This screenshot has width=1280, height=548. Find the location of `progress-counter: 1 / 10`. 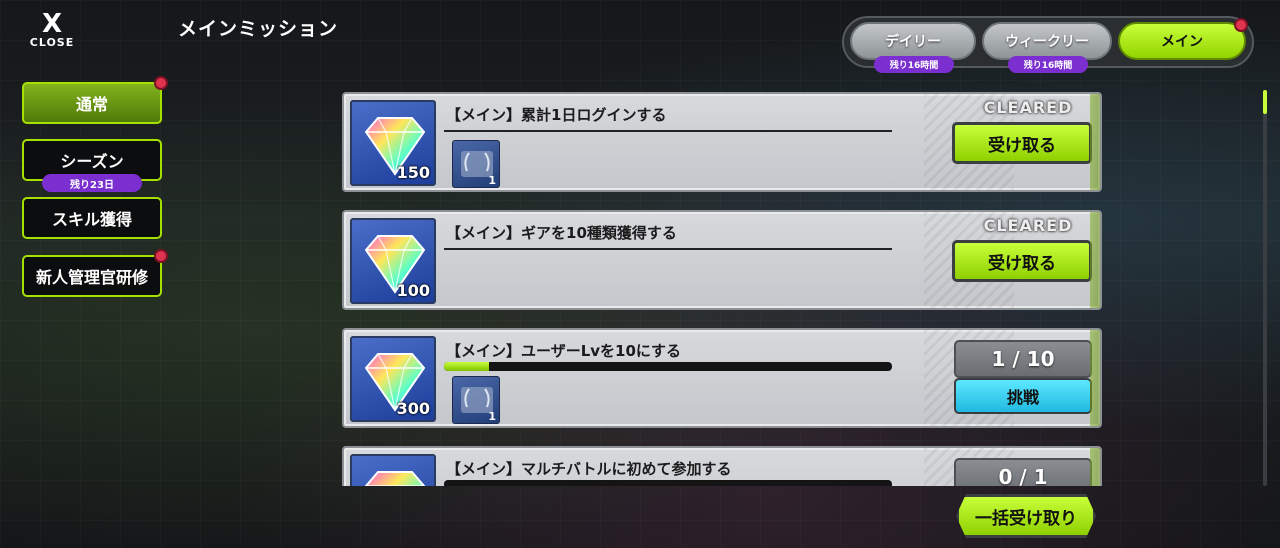

progress-counter: 1 / 10 is located at coordinates (1023, 359).